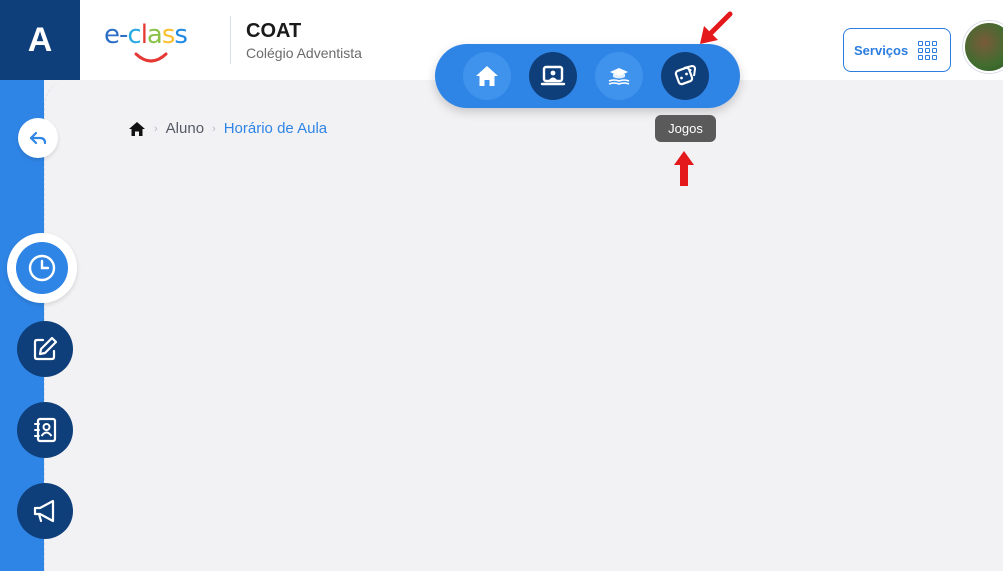 The image size is (1003, 571). I want to click on edit-button, so click(45, 349).